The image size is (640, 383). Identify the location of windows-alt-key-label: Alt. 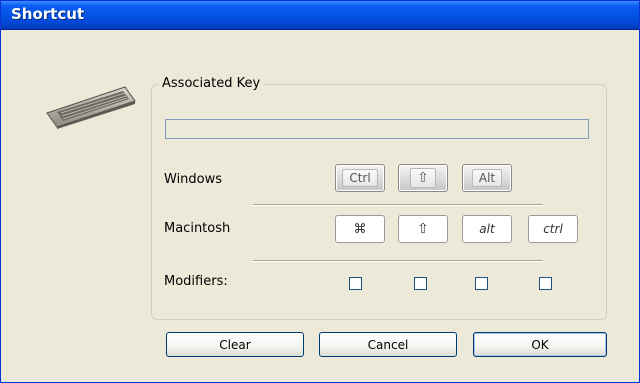
(487, 178).